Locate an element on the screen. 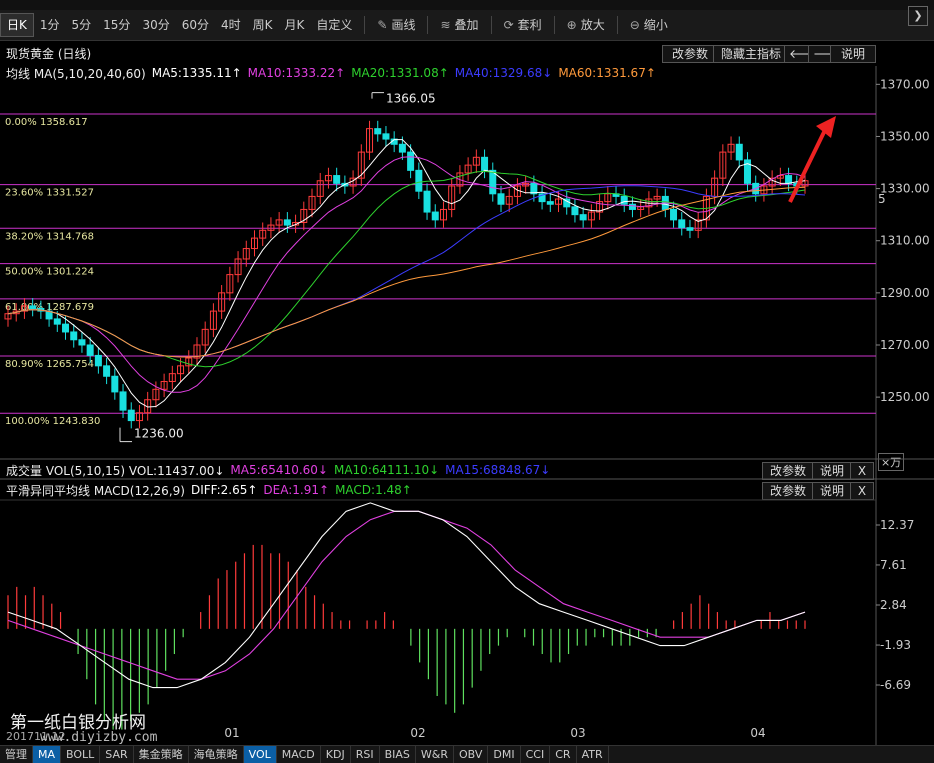 The width and height of the screenshot is (934, 763). y-tick-label: 1330.00 is located at coordinates (905, 189).